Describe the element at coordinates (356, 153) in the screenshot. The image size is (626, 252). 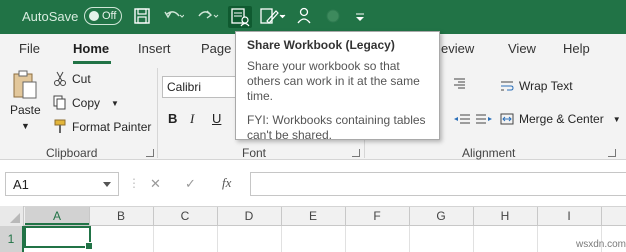
I see `font-dialog-launcher` at that location.